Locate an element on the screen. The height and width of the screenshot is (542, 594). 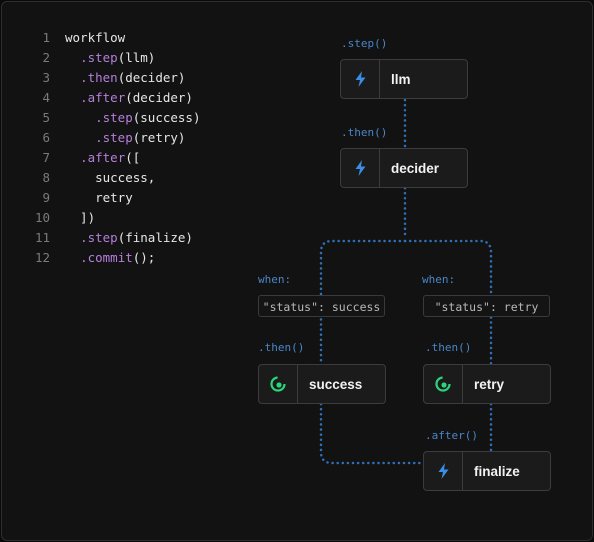
node-llm: llm is located at coordinates (404, 79).